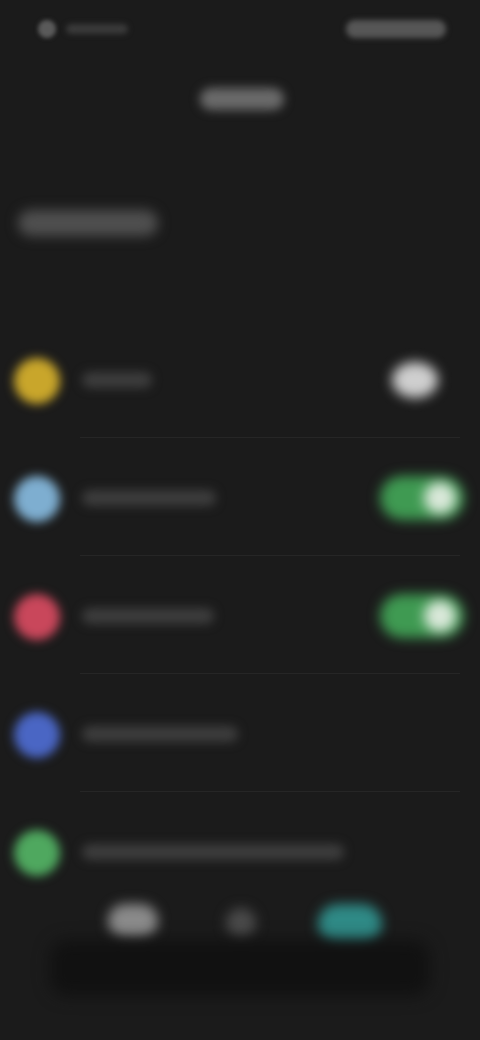  I want to click on toggle-switch-off, so click(422, 380).